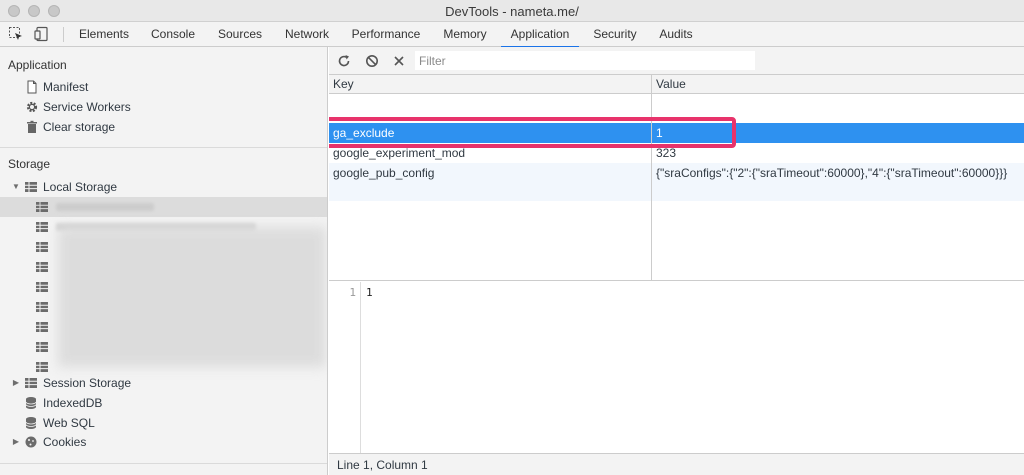 This screenshot has height=475, width=1024. I want to click on inspect-element-icon, so click(16, 34).